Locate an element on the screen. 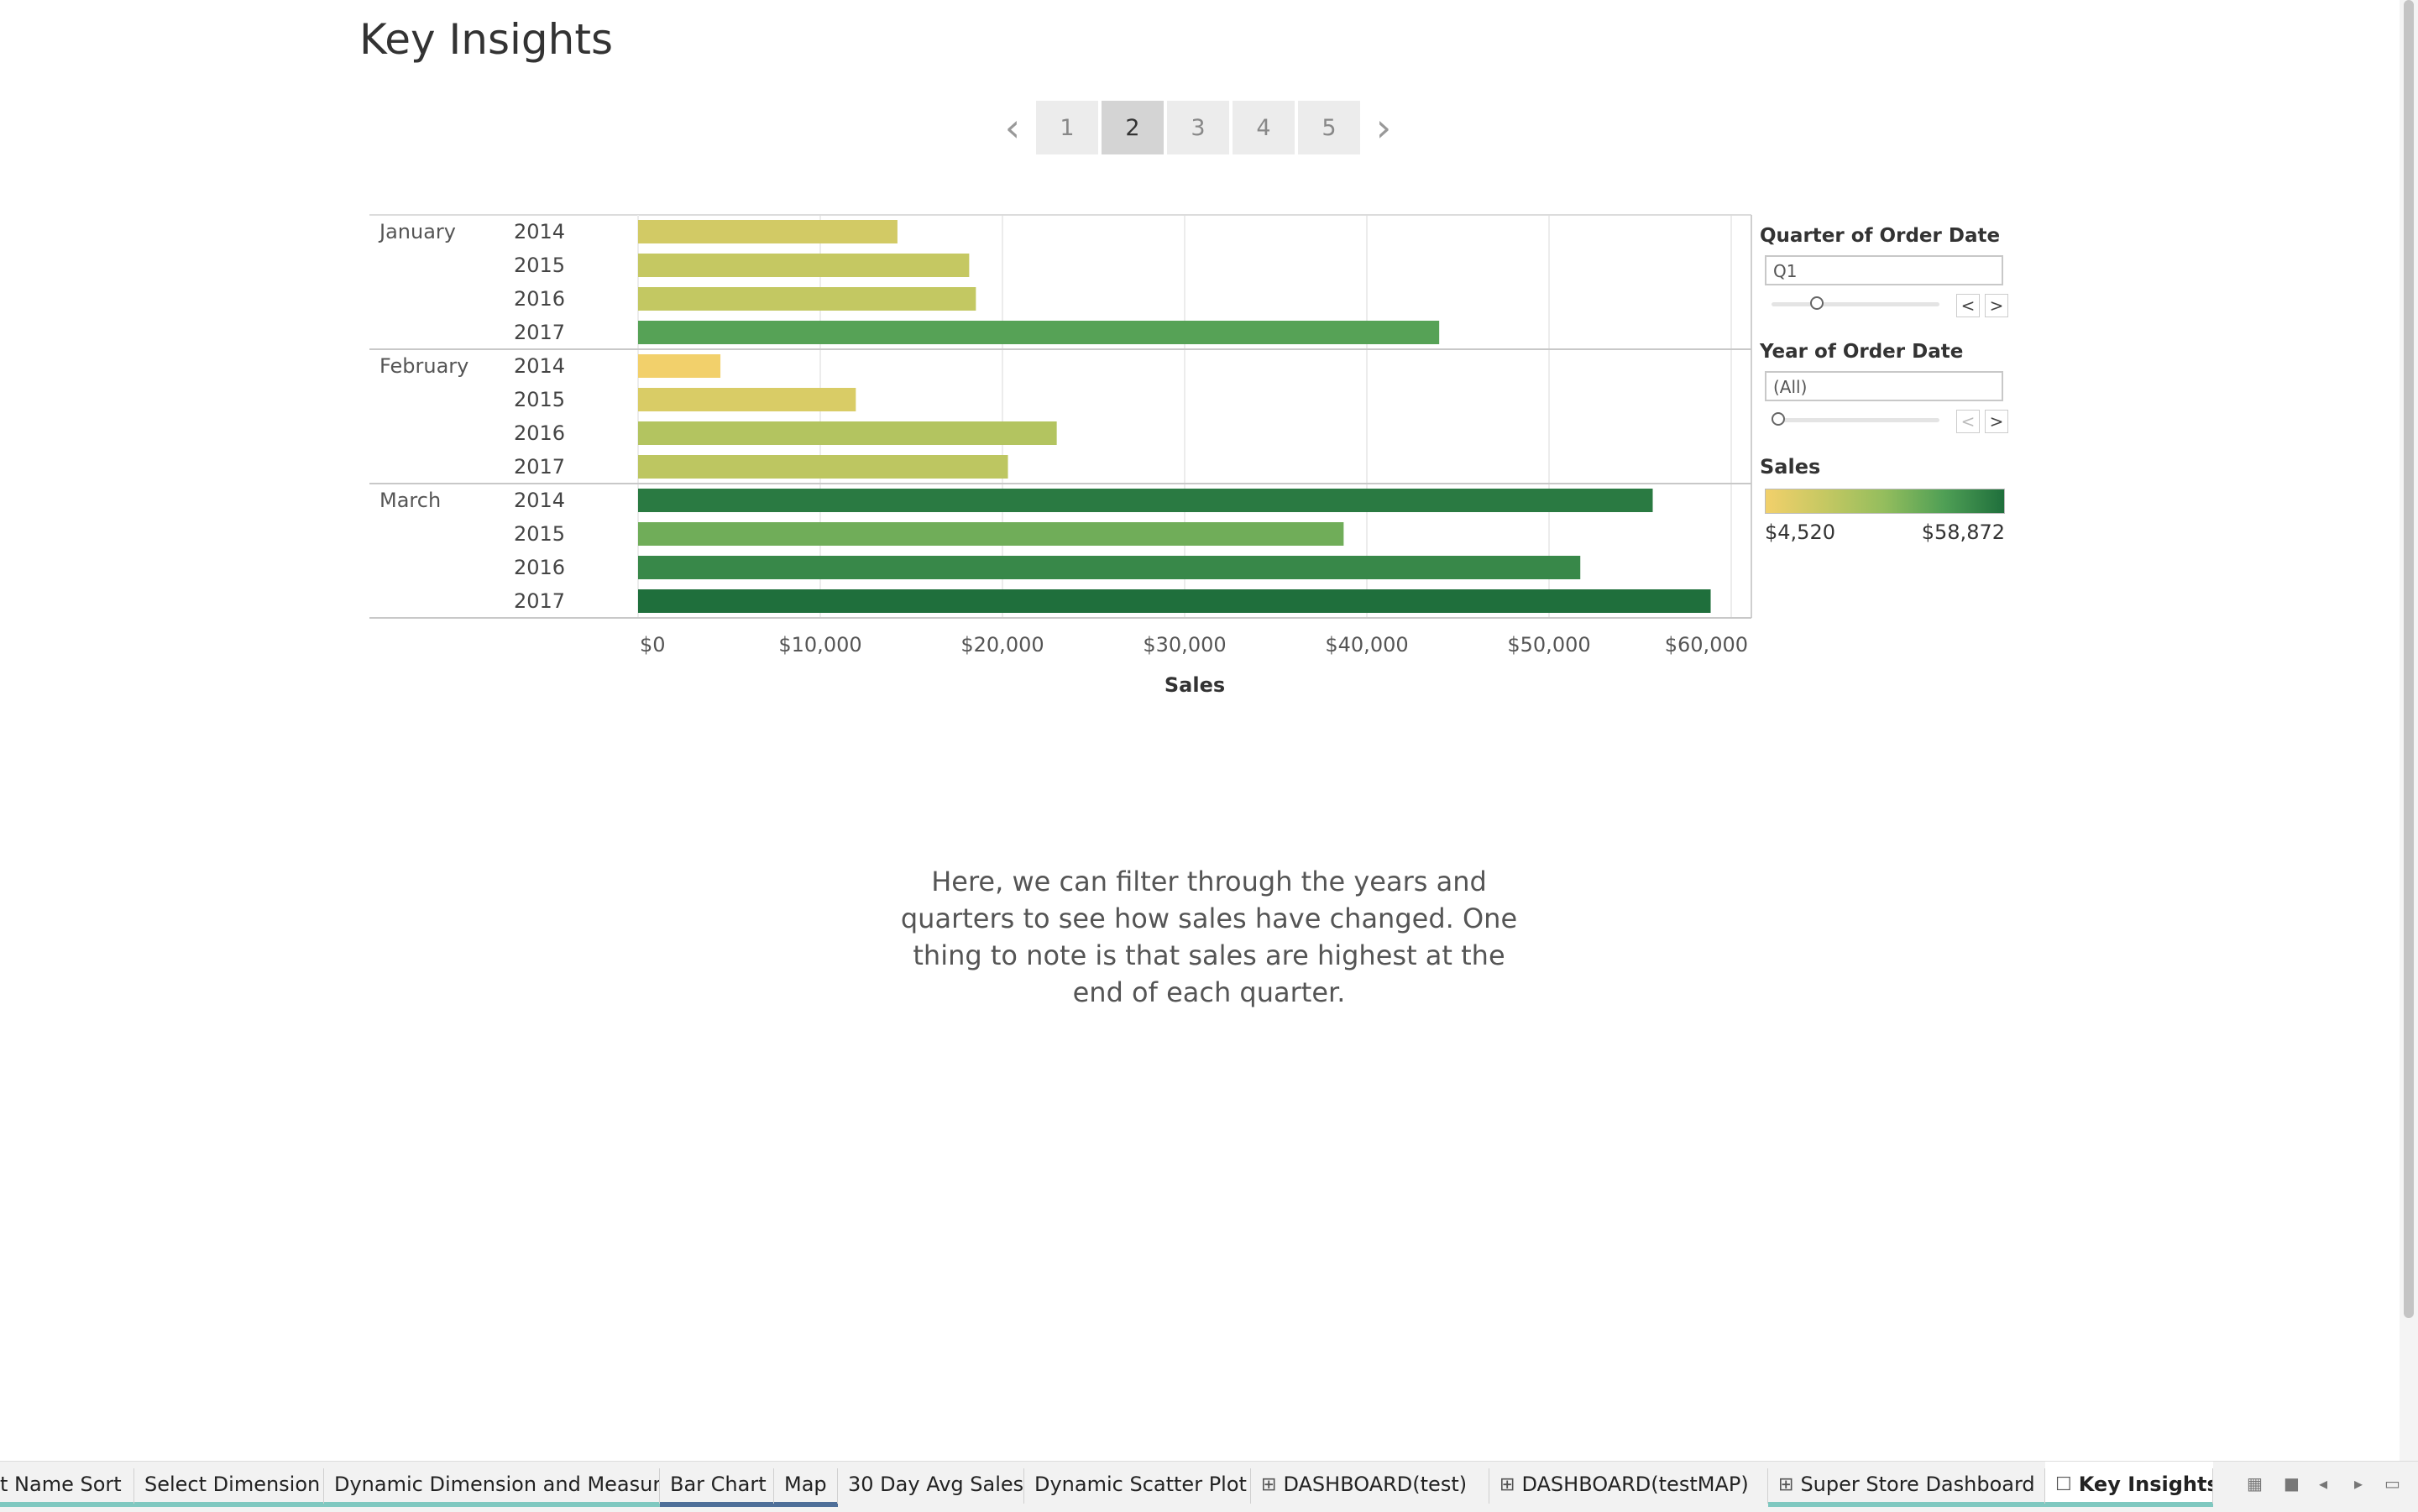 The image size is (2418, 1512). quarter-slider-track is located at coordinates (1855, 304).